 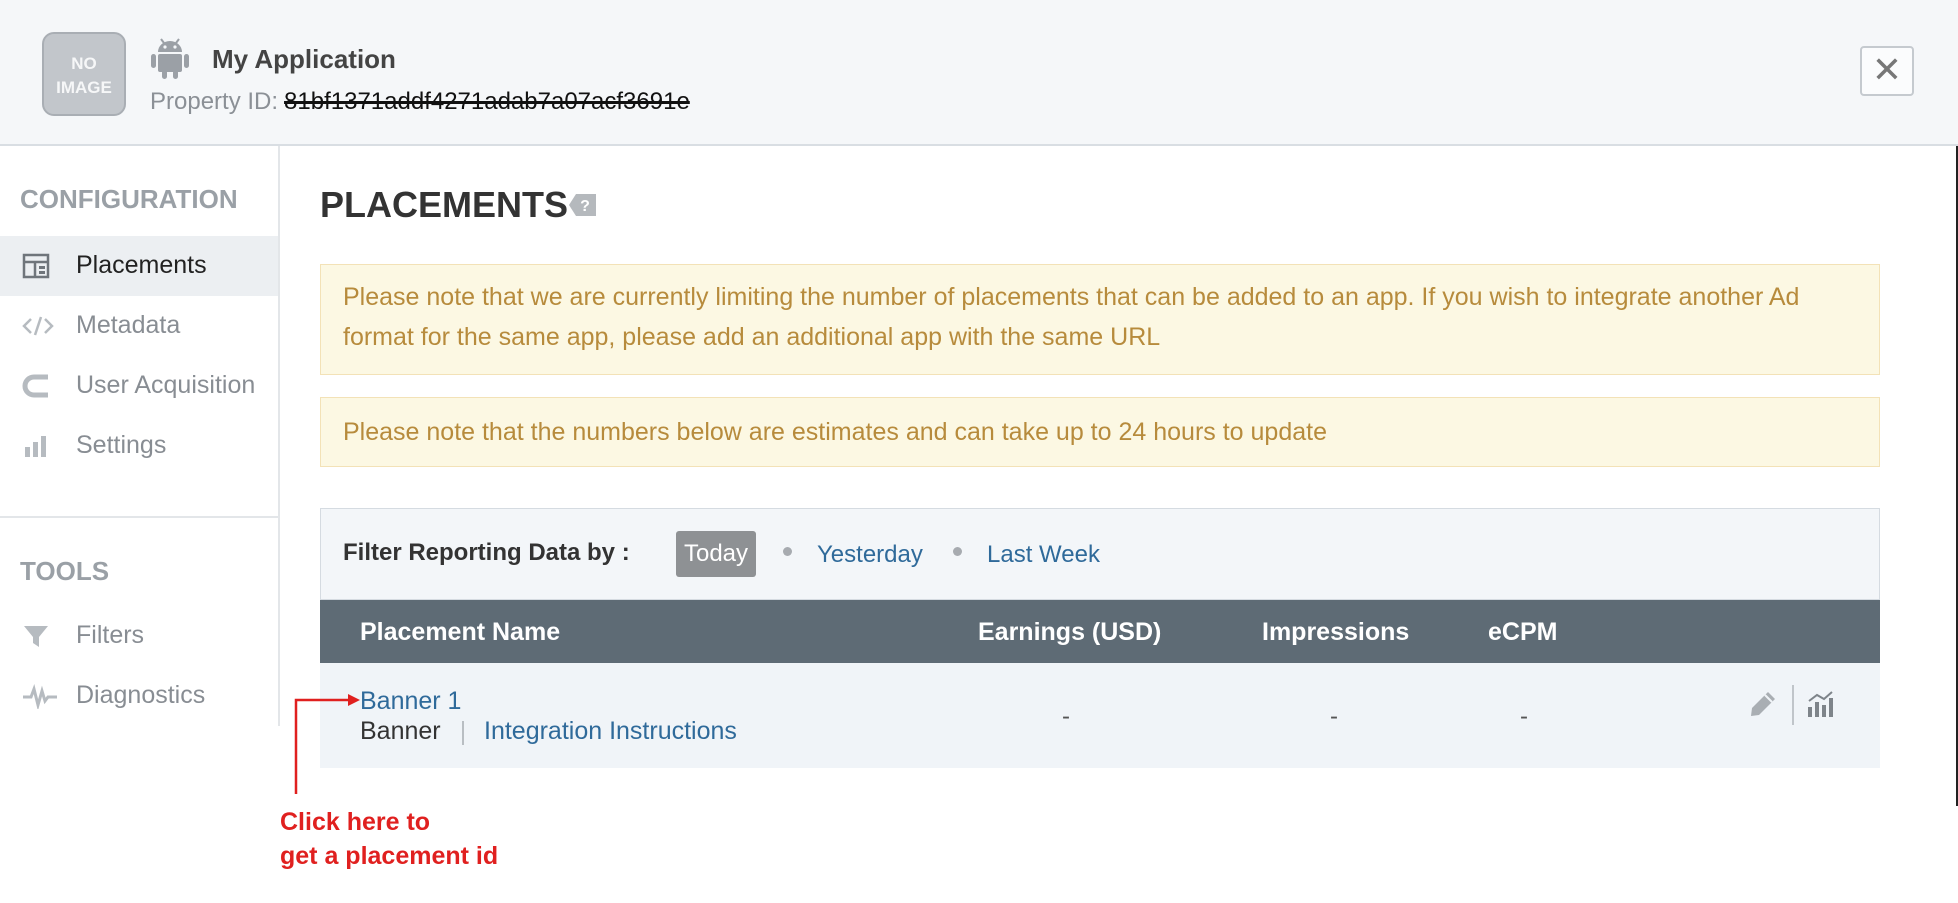 I want to click on sidebar-item-diagnostics: Diagnostics, so click(x=139, y=696).